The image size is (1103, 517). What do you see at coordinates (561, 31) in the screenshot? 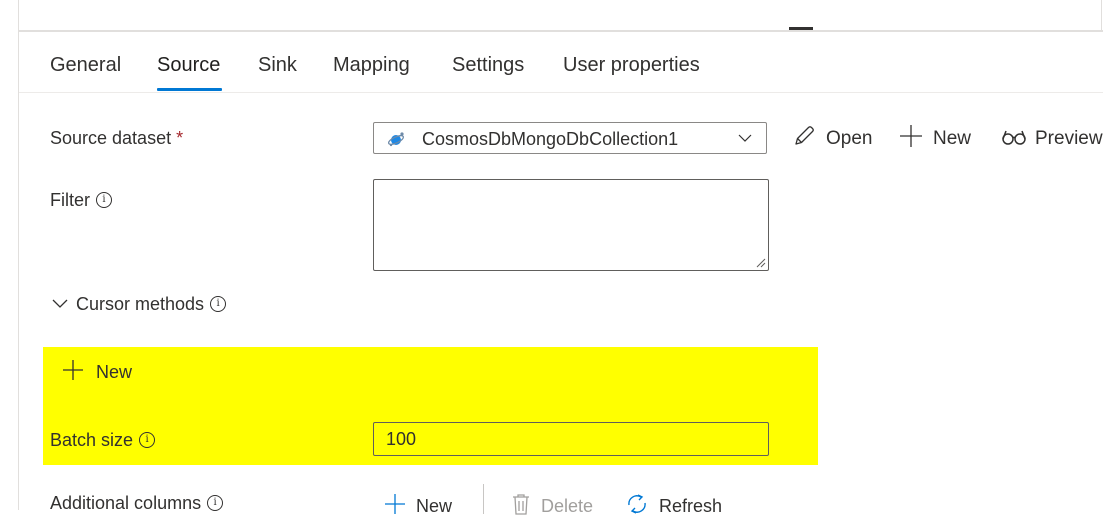
I see `panel-top-divider` at bounding box center [561, 31].